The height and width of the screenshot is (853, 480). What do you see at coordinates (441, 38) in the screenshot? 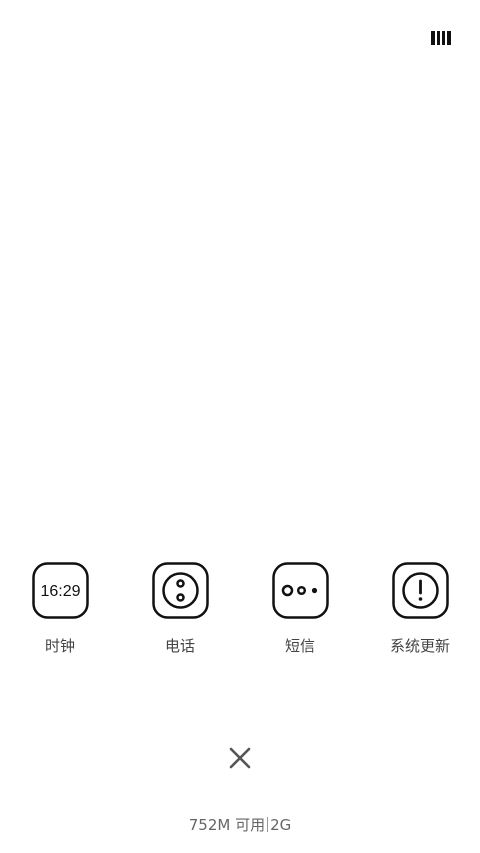
I see `grid-layout-icon` at bounding box center [441, 38].